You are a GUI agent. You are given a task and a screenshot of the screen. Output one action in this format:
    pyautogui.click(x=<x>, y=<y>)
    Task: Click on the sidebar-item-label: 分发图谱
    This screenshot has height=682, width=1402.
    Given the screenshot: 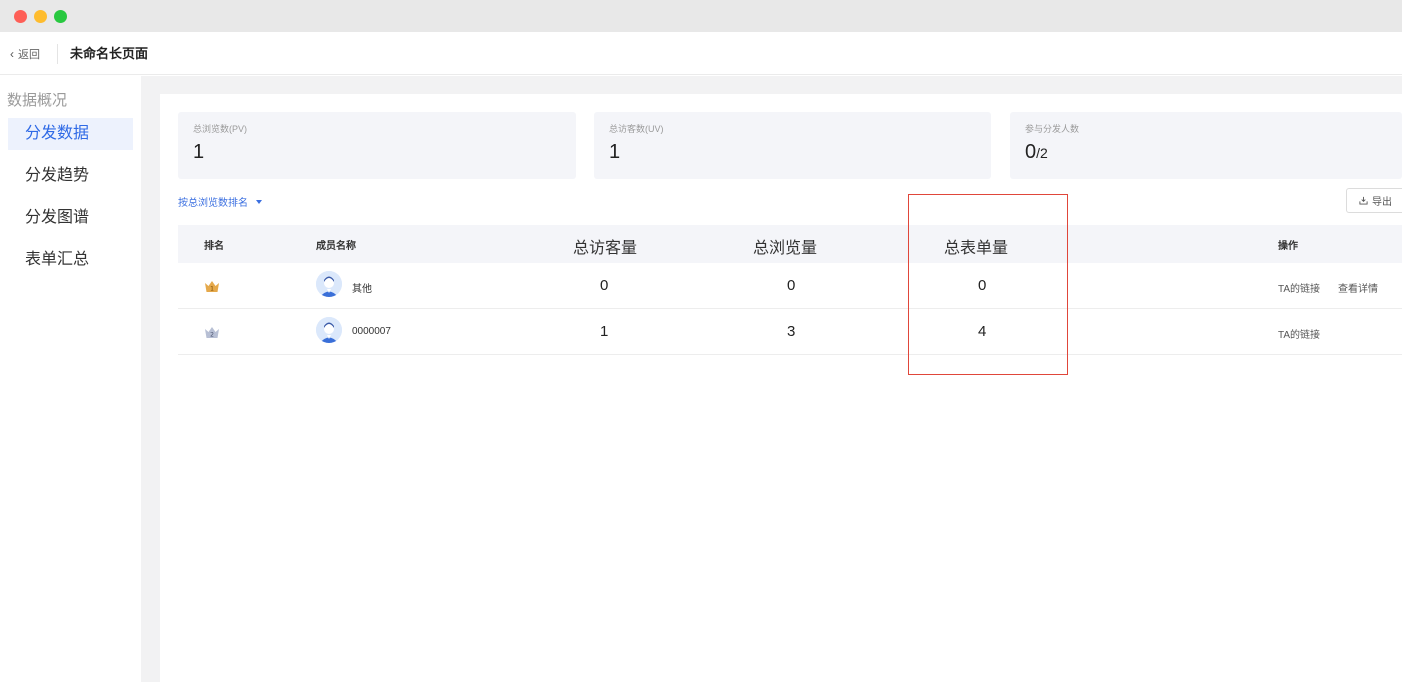 What is the action you would take?
    pyautogui.click(x=57, y=217)
    